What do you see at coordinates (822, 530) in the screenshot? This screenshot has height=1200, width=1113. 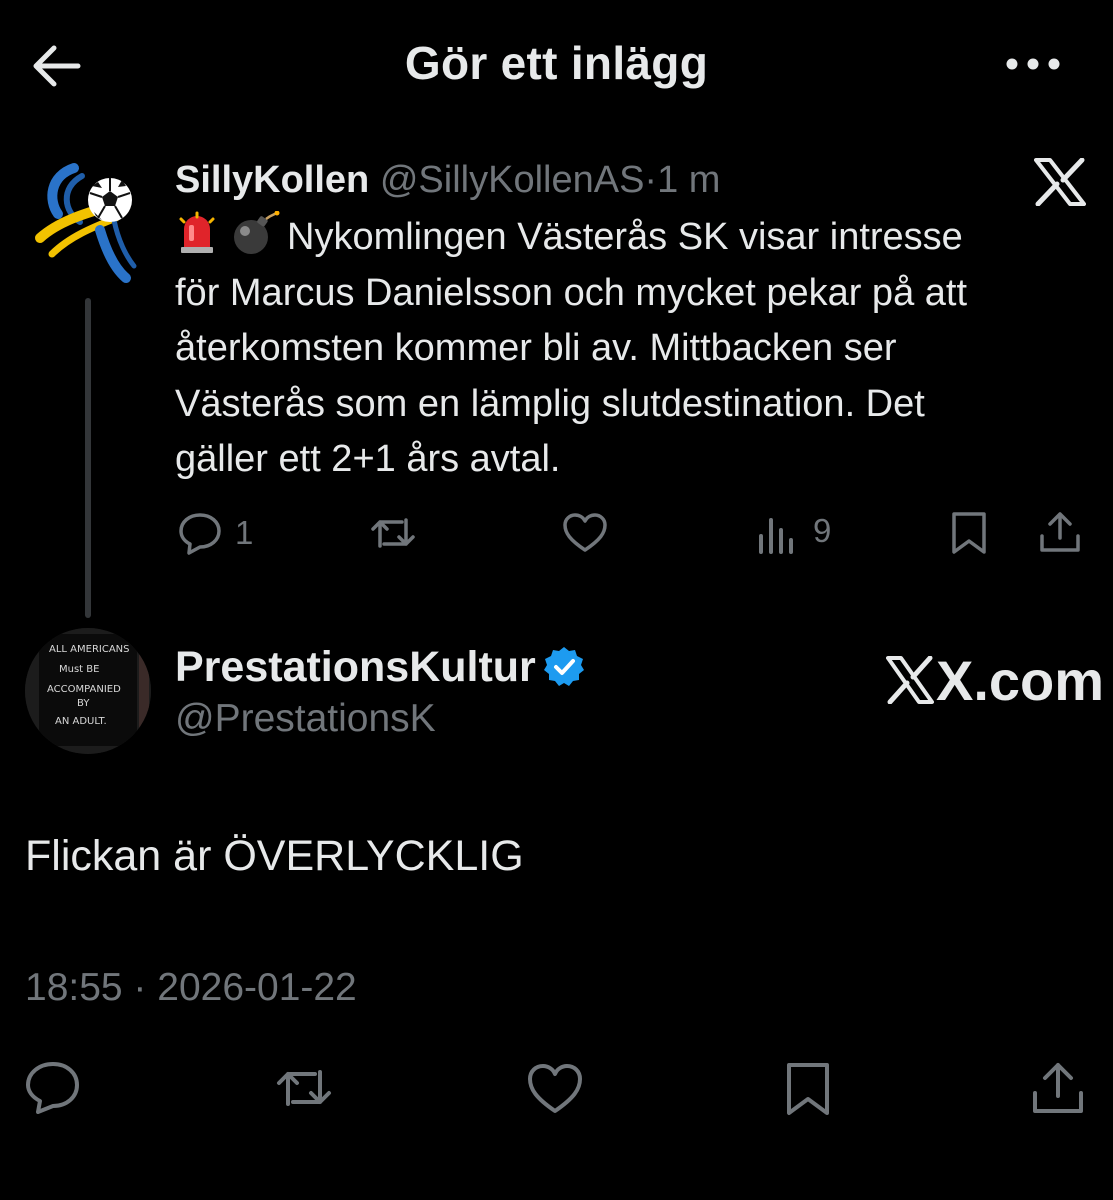 I see `views-count: 9` at bounding box center [822, 530].